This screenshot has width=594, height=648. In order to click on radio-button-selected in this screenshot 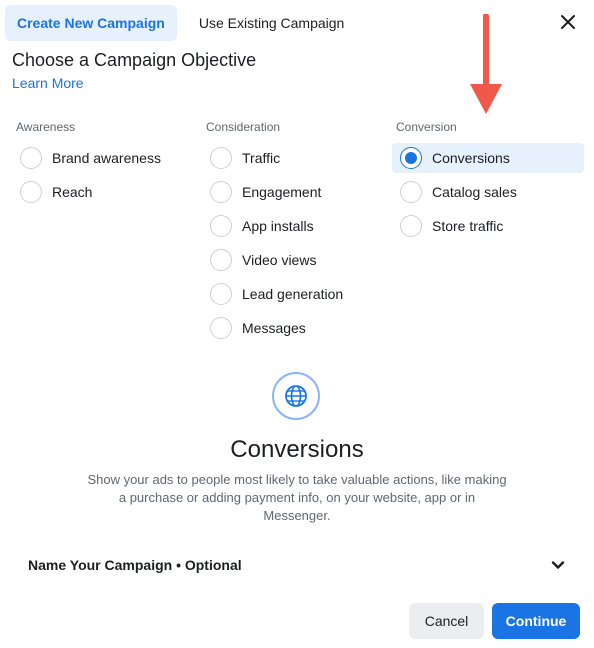, I will do `click(411, 158)`.